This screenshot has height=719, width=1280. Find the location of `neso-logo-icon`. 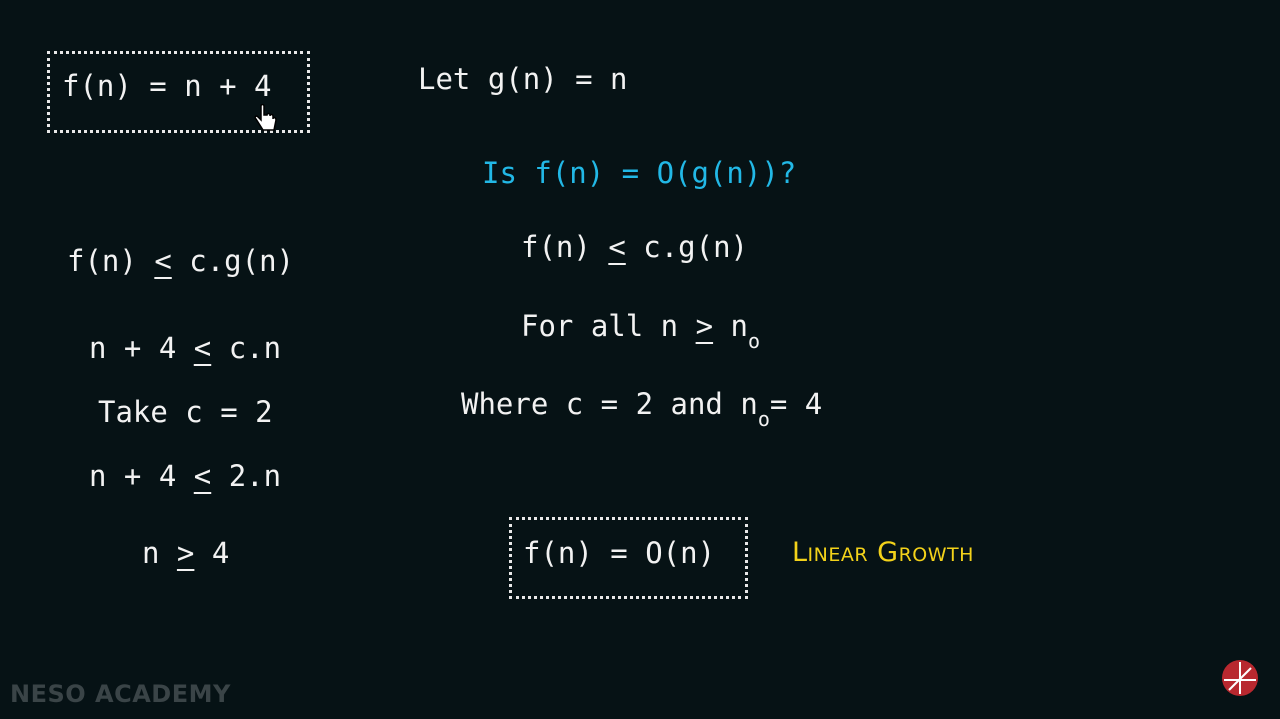

neso-logo-icon is located at coordinates (1240, 678).